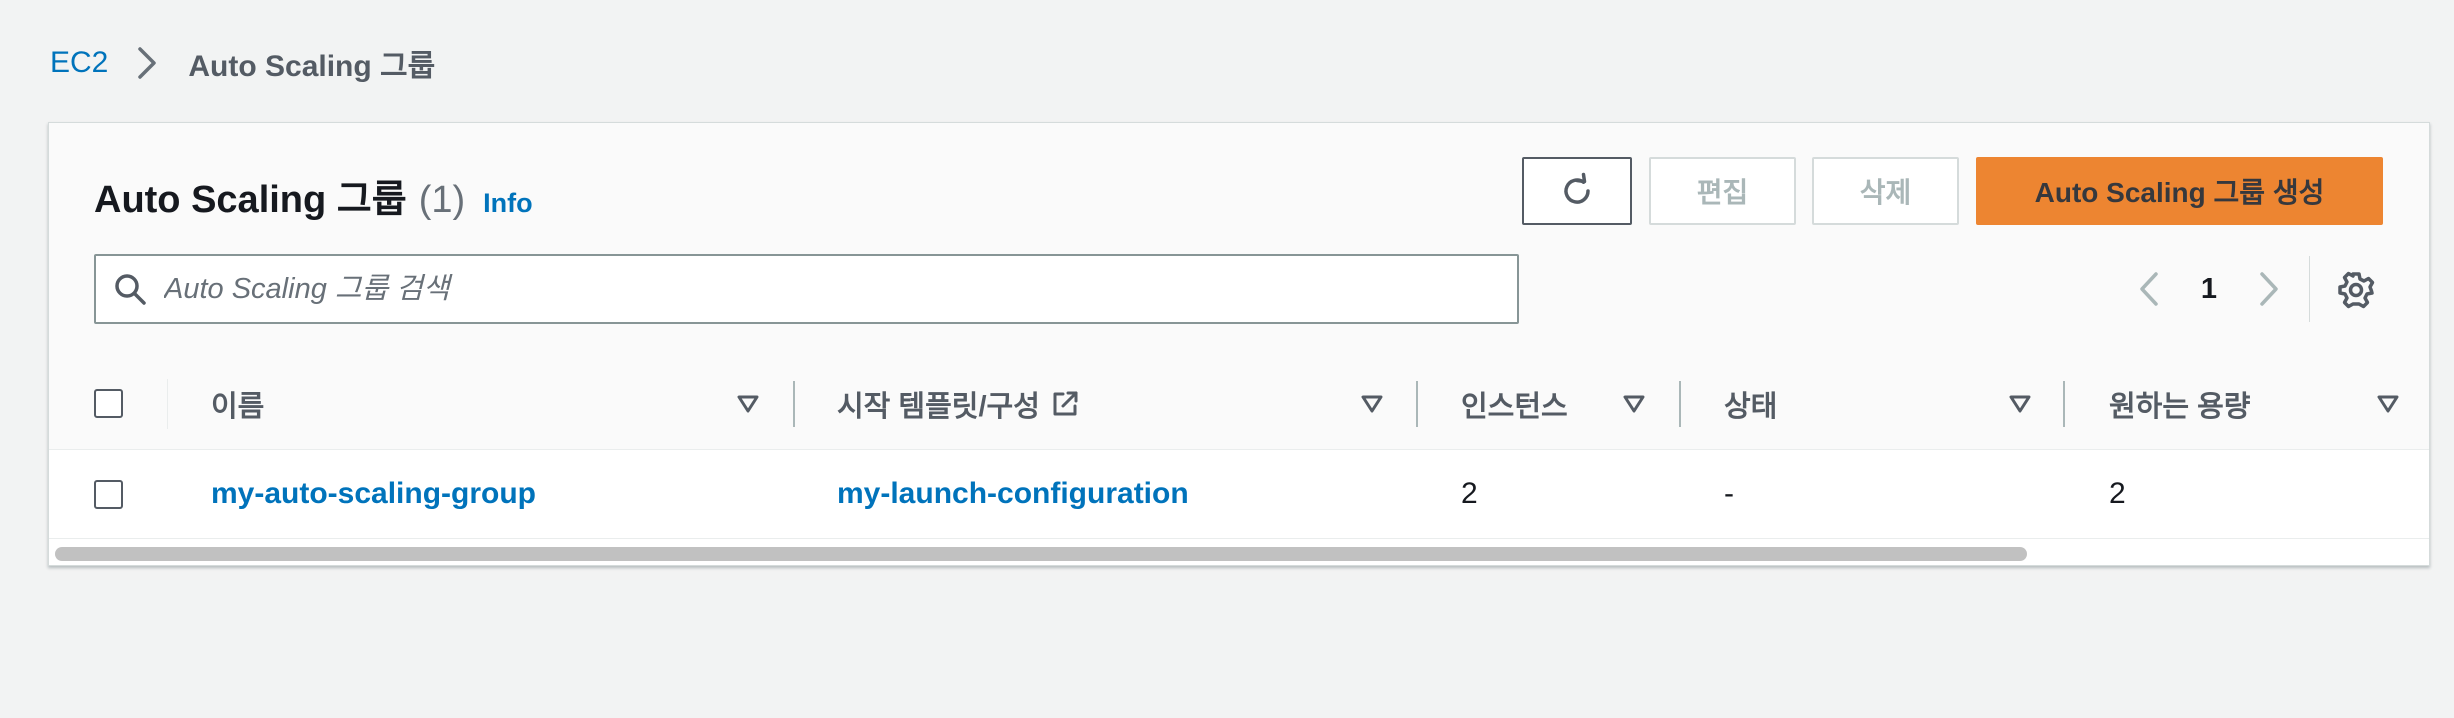  Describe the element at coordinates (2209, 289) in the screenshot. I see `page-number-current: 1` at that location.